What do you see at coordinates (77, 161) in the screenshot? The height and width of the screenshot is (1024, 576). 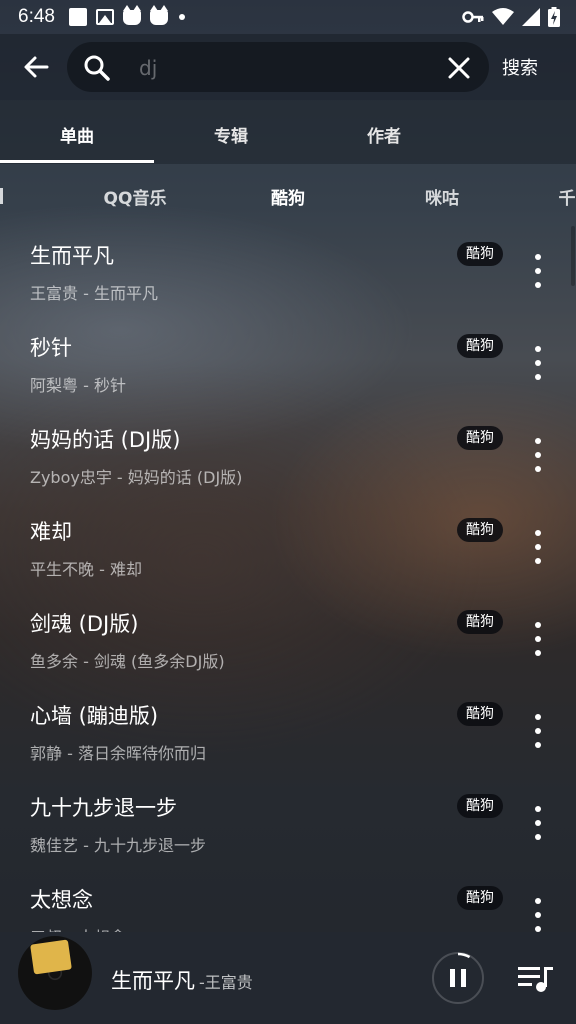 I see `tab-indicator` at bounding box center [77, 161].